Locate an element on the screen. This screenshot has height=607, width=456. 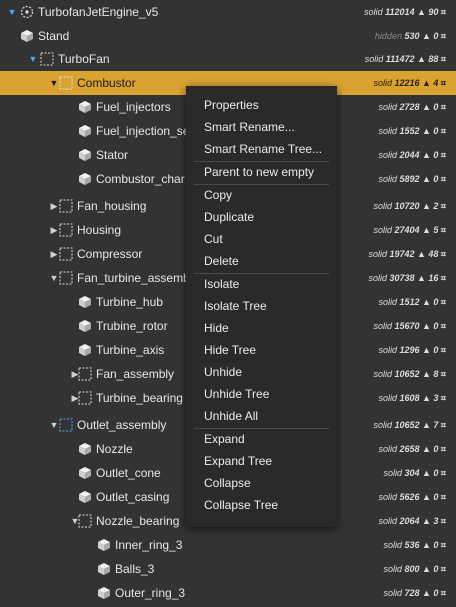
vertex-count: 304 is located at coordinates (413, 473).